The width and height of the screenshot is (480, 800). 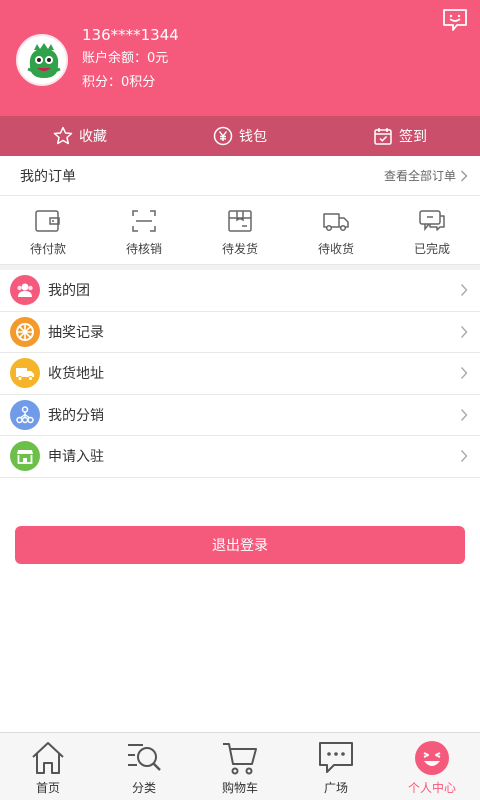 I want to click on yen-coin-icon, so click(x=223, y=136).